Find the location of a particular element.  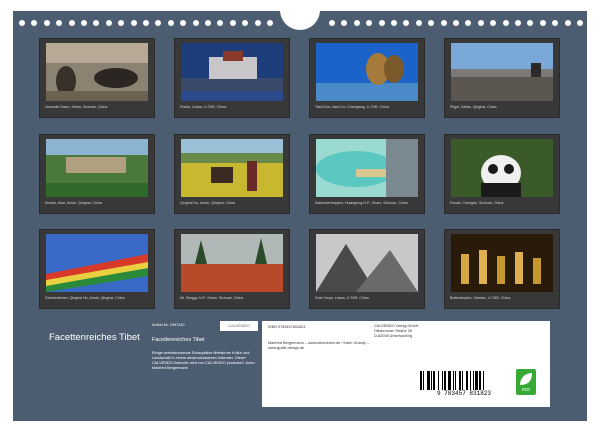

barcode: 9 783457 831823 is located at coordinates (464, 384).